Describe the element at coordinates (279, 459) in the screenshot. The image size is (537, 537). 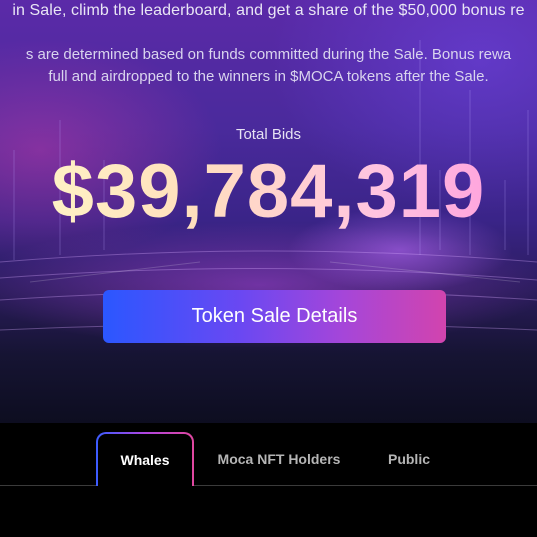
I see `tab-moca-nft-holders: Moca NFT Holders` at that location.